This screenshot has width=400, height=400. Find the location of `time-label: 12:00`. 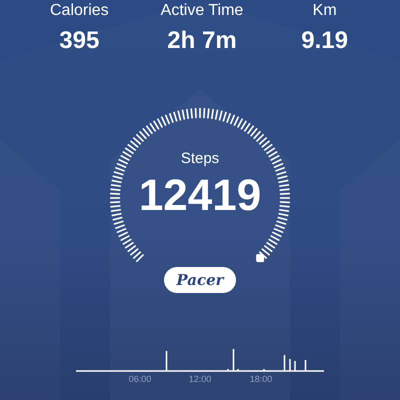

time-label: 12:00 is located at coordinates (200, 379).